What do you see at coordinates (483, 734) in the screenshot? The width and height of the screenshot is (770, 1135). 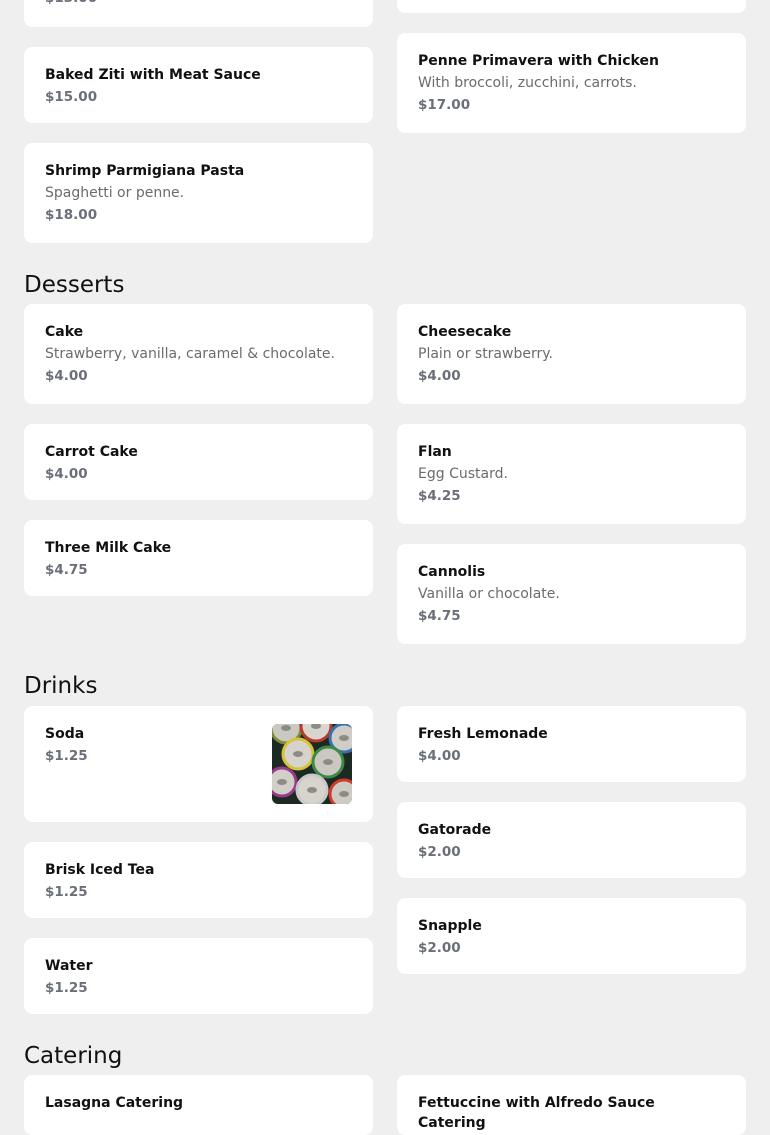 I see `item-name: Fresh Lemonade` at bounding box center [483, 734].